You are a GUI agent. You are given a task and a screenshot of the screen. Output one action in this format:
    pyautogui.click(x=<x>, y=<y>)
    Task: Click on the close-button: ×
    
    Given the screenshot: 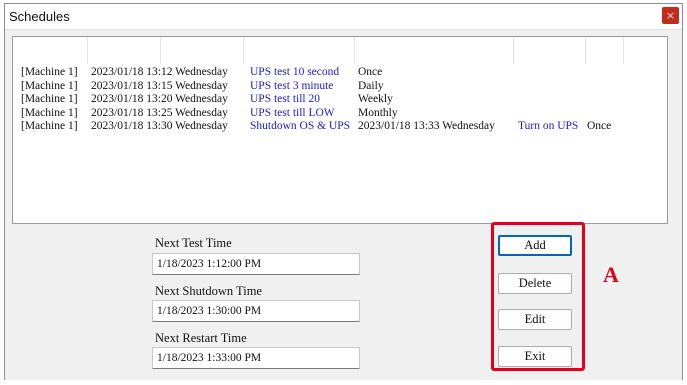 What is the action you would take?
    pyautogui.click(x=670, y=15)
    